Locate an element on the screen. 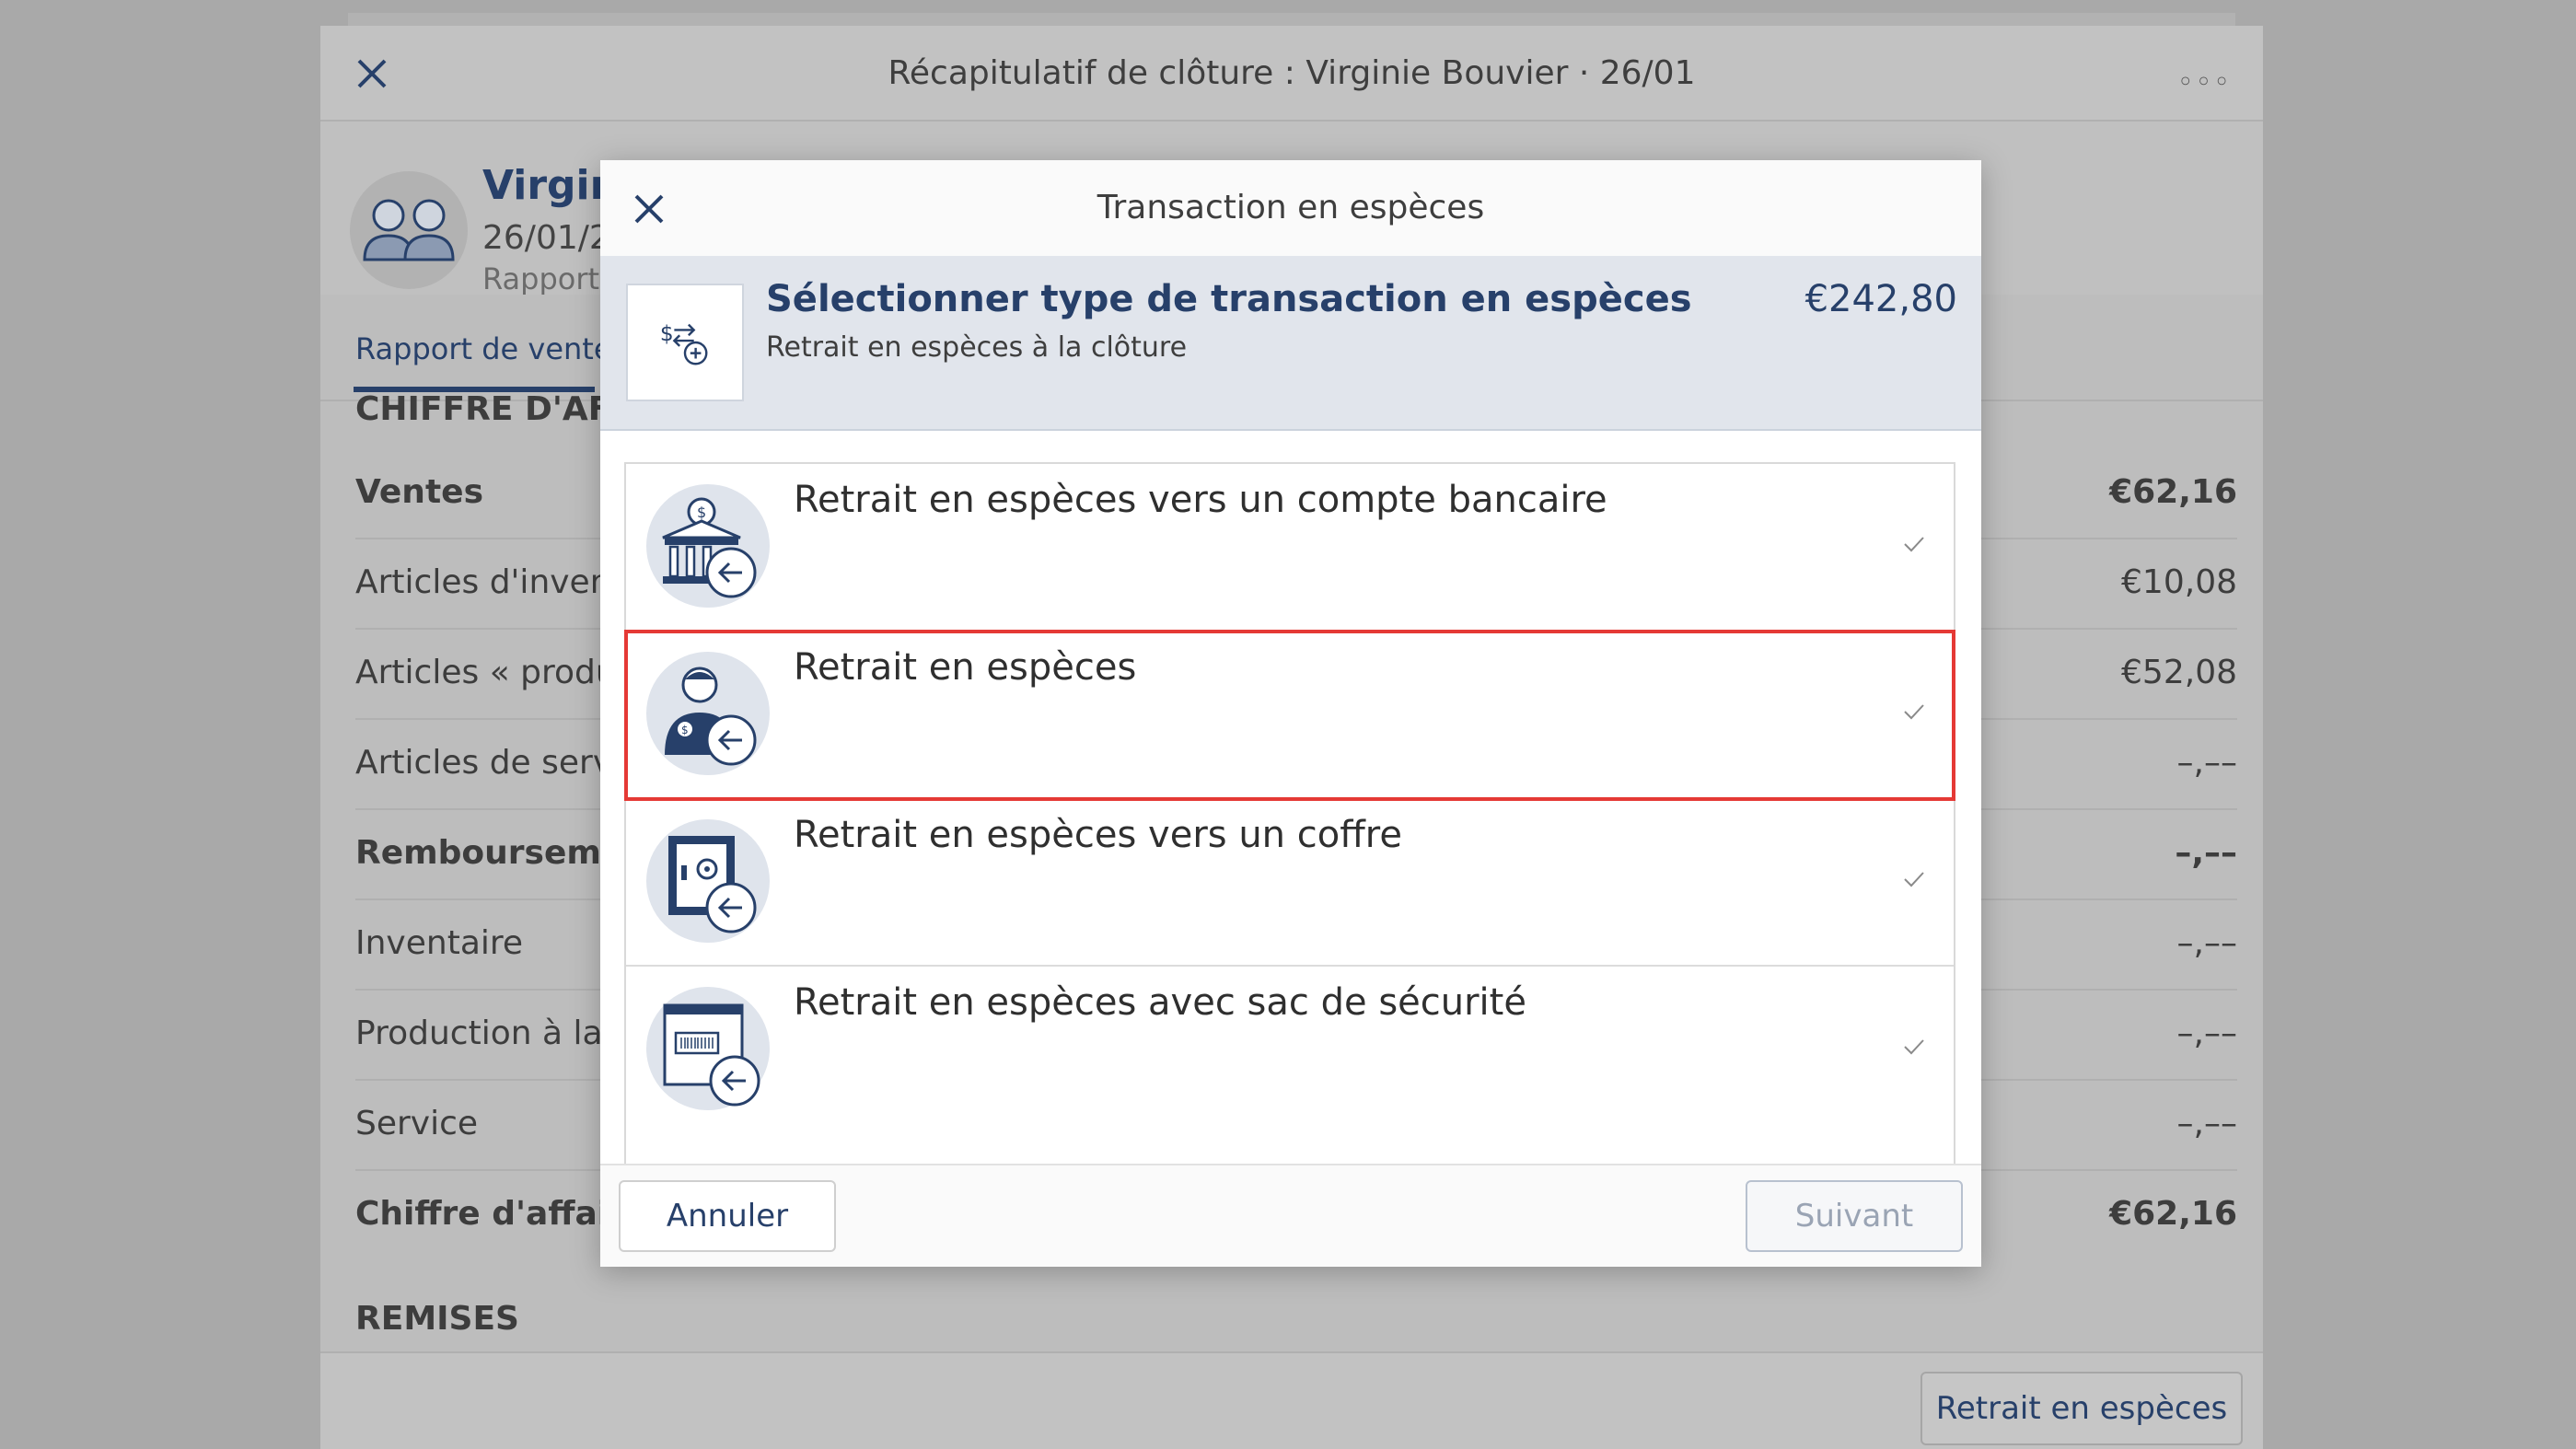 The height and width of the screenshot is (1449, 2576). option-security-bag: Retrait en espèces avec sac de sécurité is located at coordinates (1290, 1050).